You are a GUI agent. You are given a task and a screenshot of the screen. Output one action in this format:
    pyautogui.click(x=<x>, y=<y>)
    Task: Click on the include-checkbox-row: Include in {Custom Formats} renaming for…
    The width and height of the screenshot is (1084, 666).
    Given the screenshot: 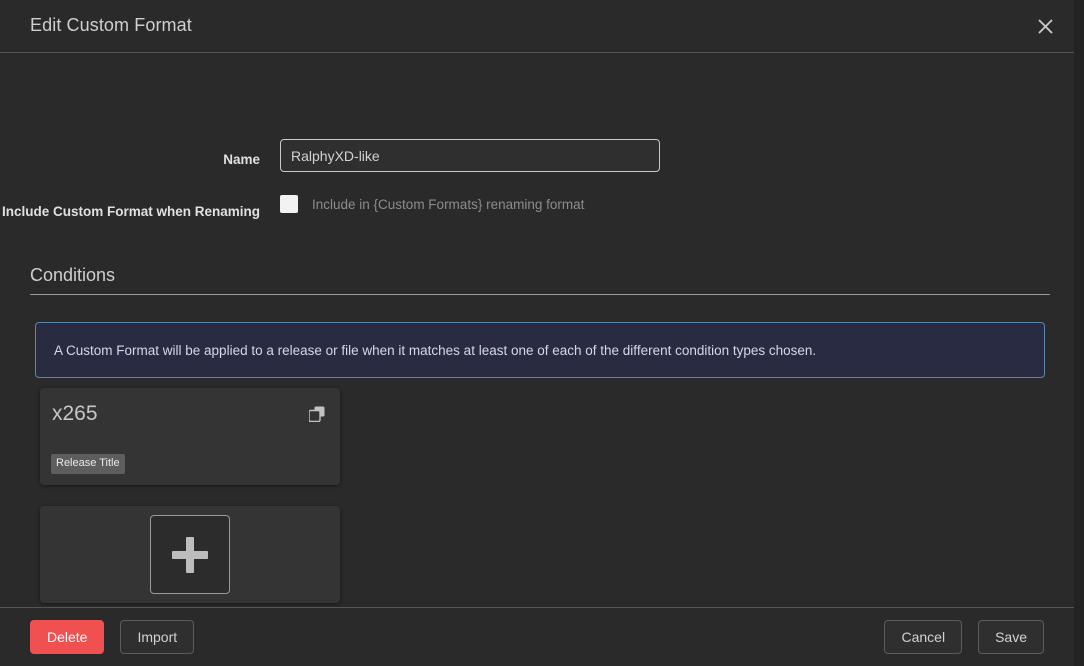 What is the action you would take?
    pyautogui.click(x=662, y=203)
    